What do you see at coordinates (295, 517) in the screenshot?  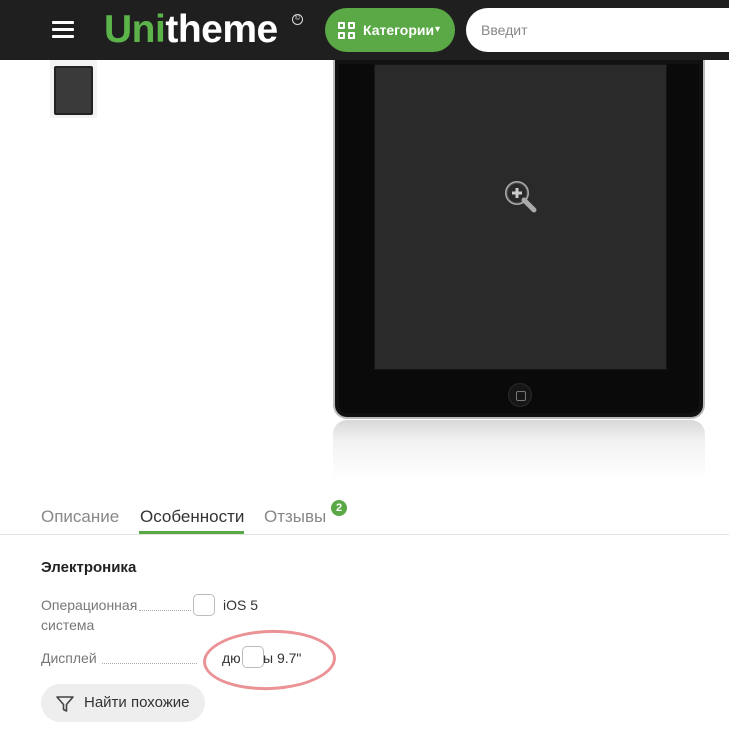 I see `tab-reviews: Отзывы` at bounding box center [295, 517].